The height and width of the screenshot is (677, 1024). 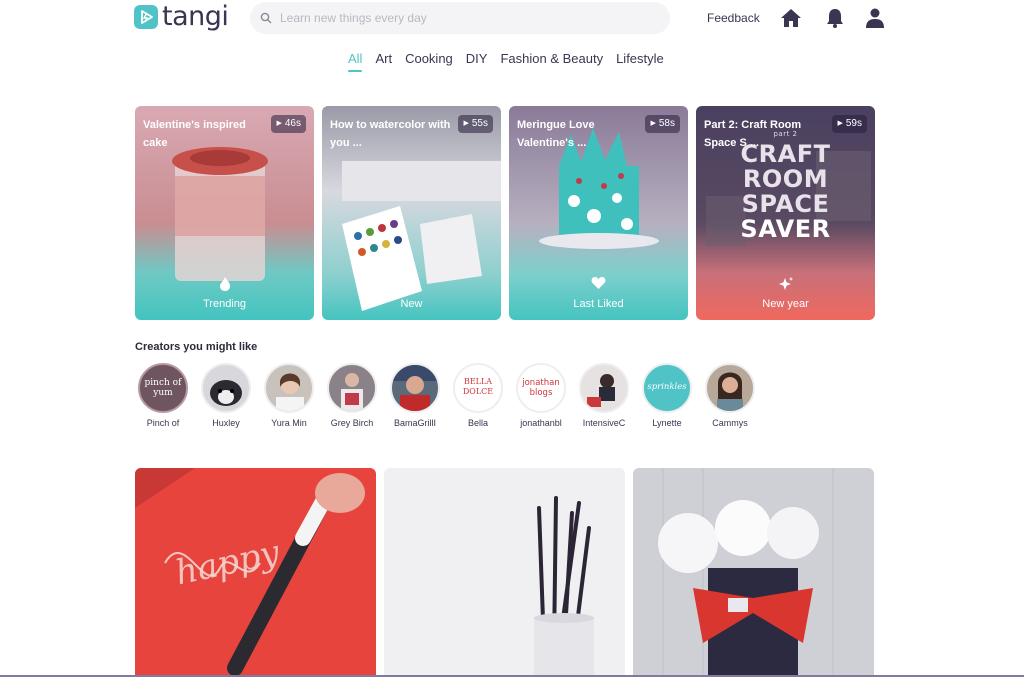 I want to click on avatar-text: sprinkles, so click(x=667, y=387).